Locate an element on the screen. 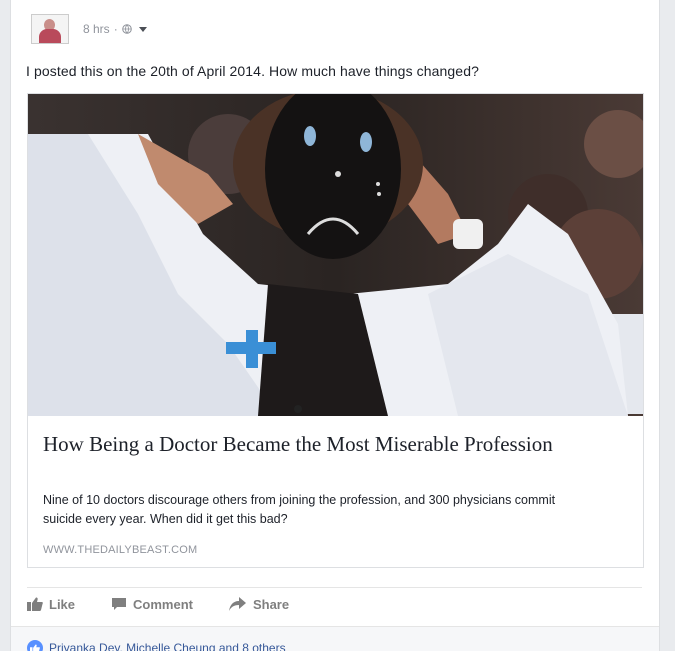 This screenshot has height=651, width=675. comment-button: Comment is located at coordinates (152, 604).